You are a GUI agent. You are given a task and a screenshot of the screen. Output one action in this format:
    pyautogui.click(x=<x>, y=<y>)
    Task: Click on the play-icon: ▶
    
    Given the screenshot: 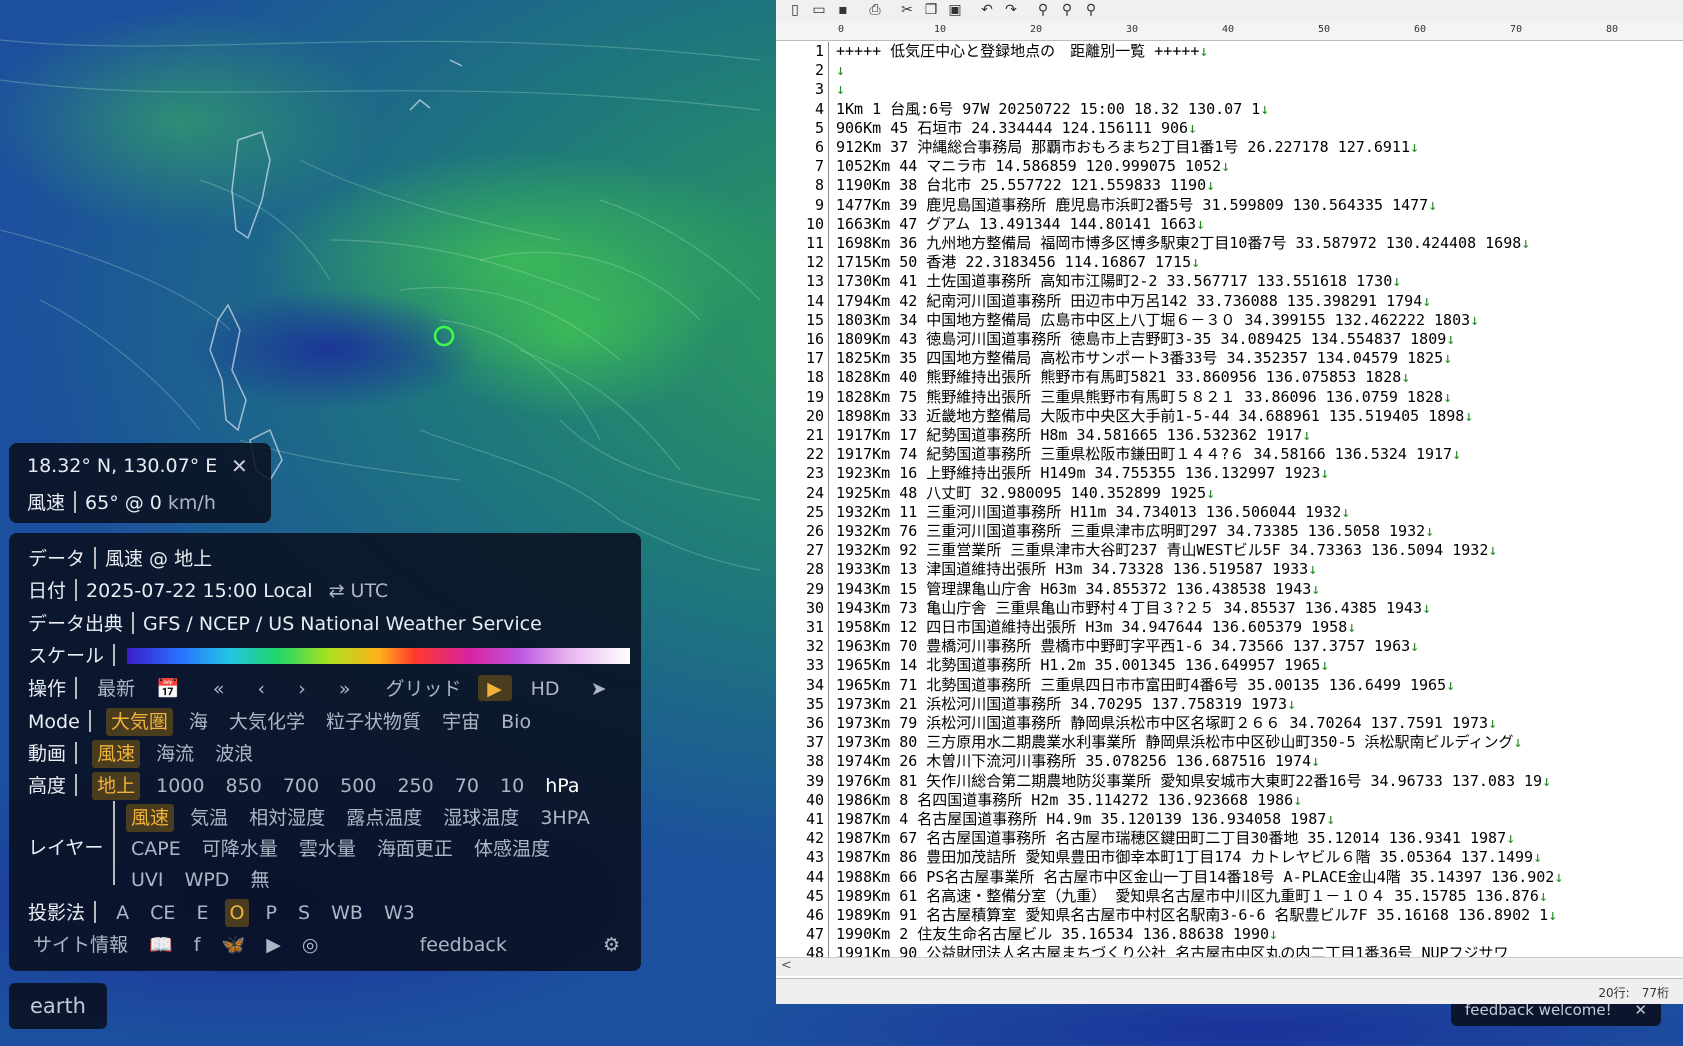 What is the action you would take?
    pyautogui.click(x=494, y=688)
    